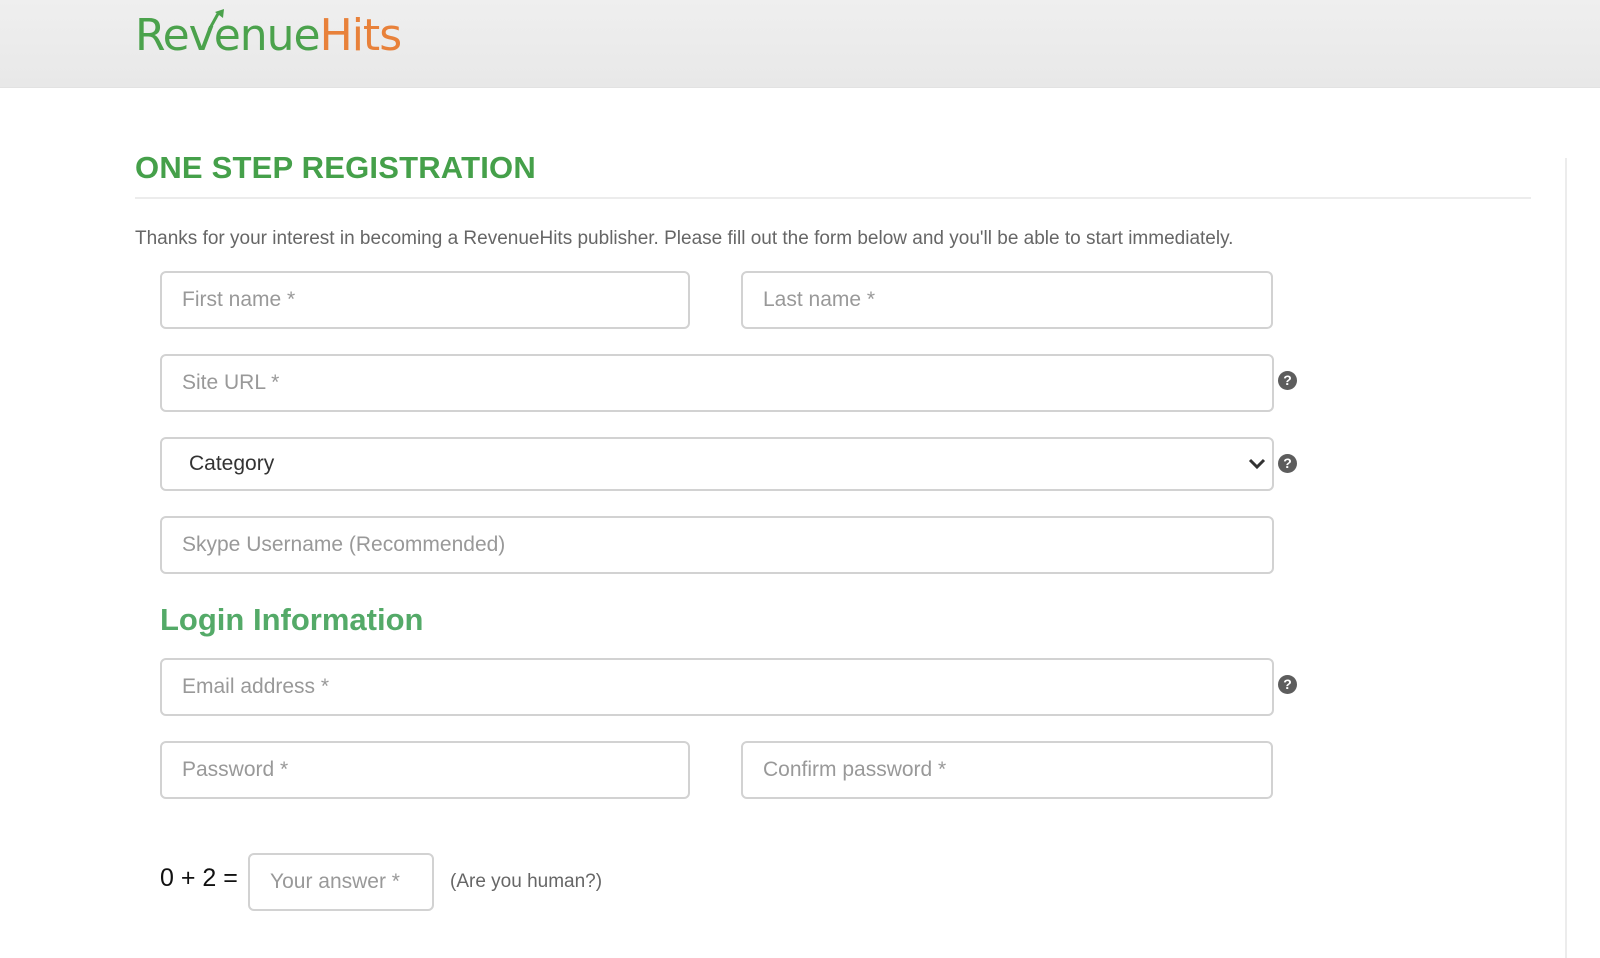 This screenshot has height=958, width=1600. Describe the element at coordinates (425, 300) in the screenshot. I see `first-name-input` at that location.